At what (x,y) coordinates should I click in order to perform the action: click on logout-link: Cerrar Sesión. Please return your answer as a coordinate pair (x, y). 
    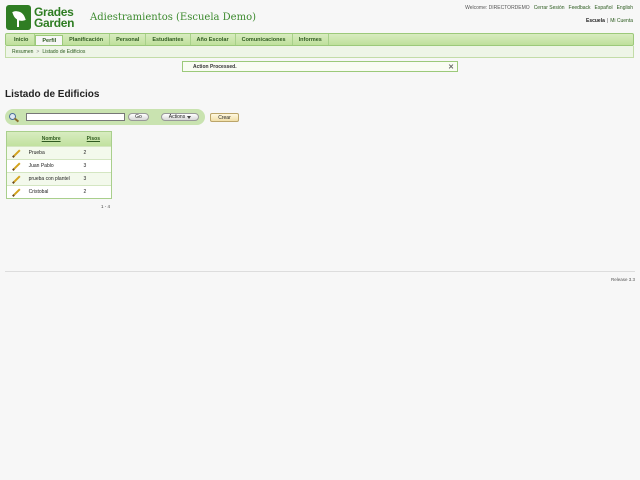
    Looking at the image, I should click on (549, 8).